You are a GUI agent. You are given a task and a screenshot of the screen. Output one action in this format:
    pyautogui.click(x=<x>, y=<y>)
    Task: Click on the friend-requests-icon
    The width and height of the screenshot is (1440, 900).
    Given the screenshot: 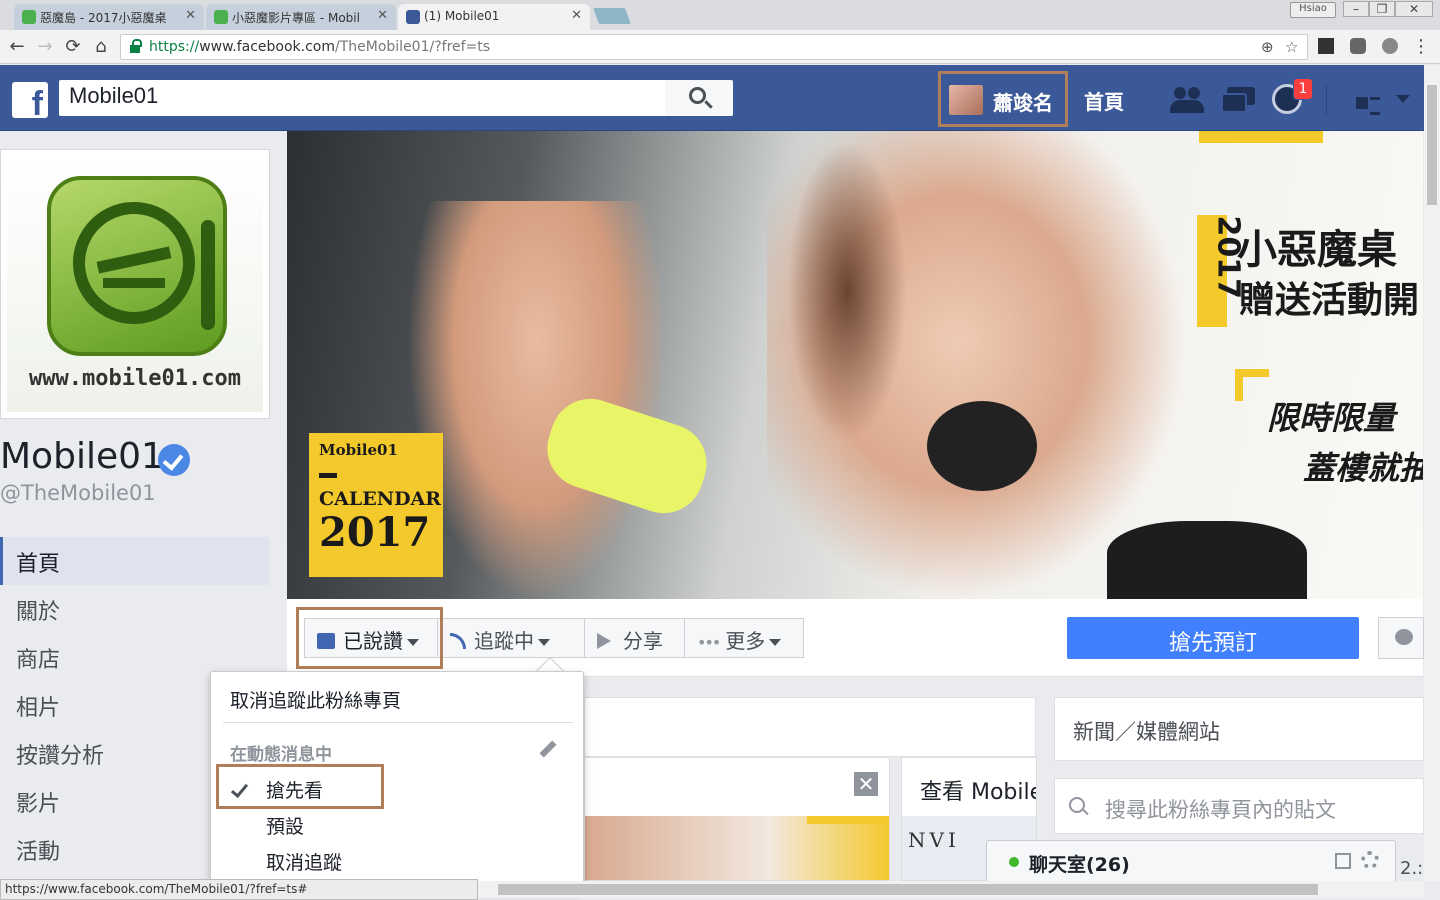 What is the action you would take?
    pyautogui.click(x=1187, y=100)
    